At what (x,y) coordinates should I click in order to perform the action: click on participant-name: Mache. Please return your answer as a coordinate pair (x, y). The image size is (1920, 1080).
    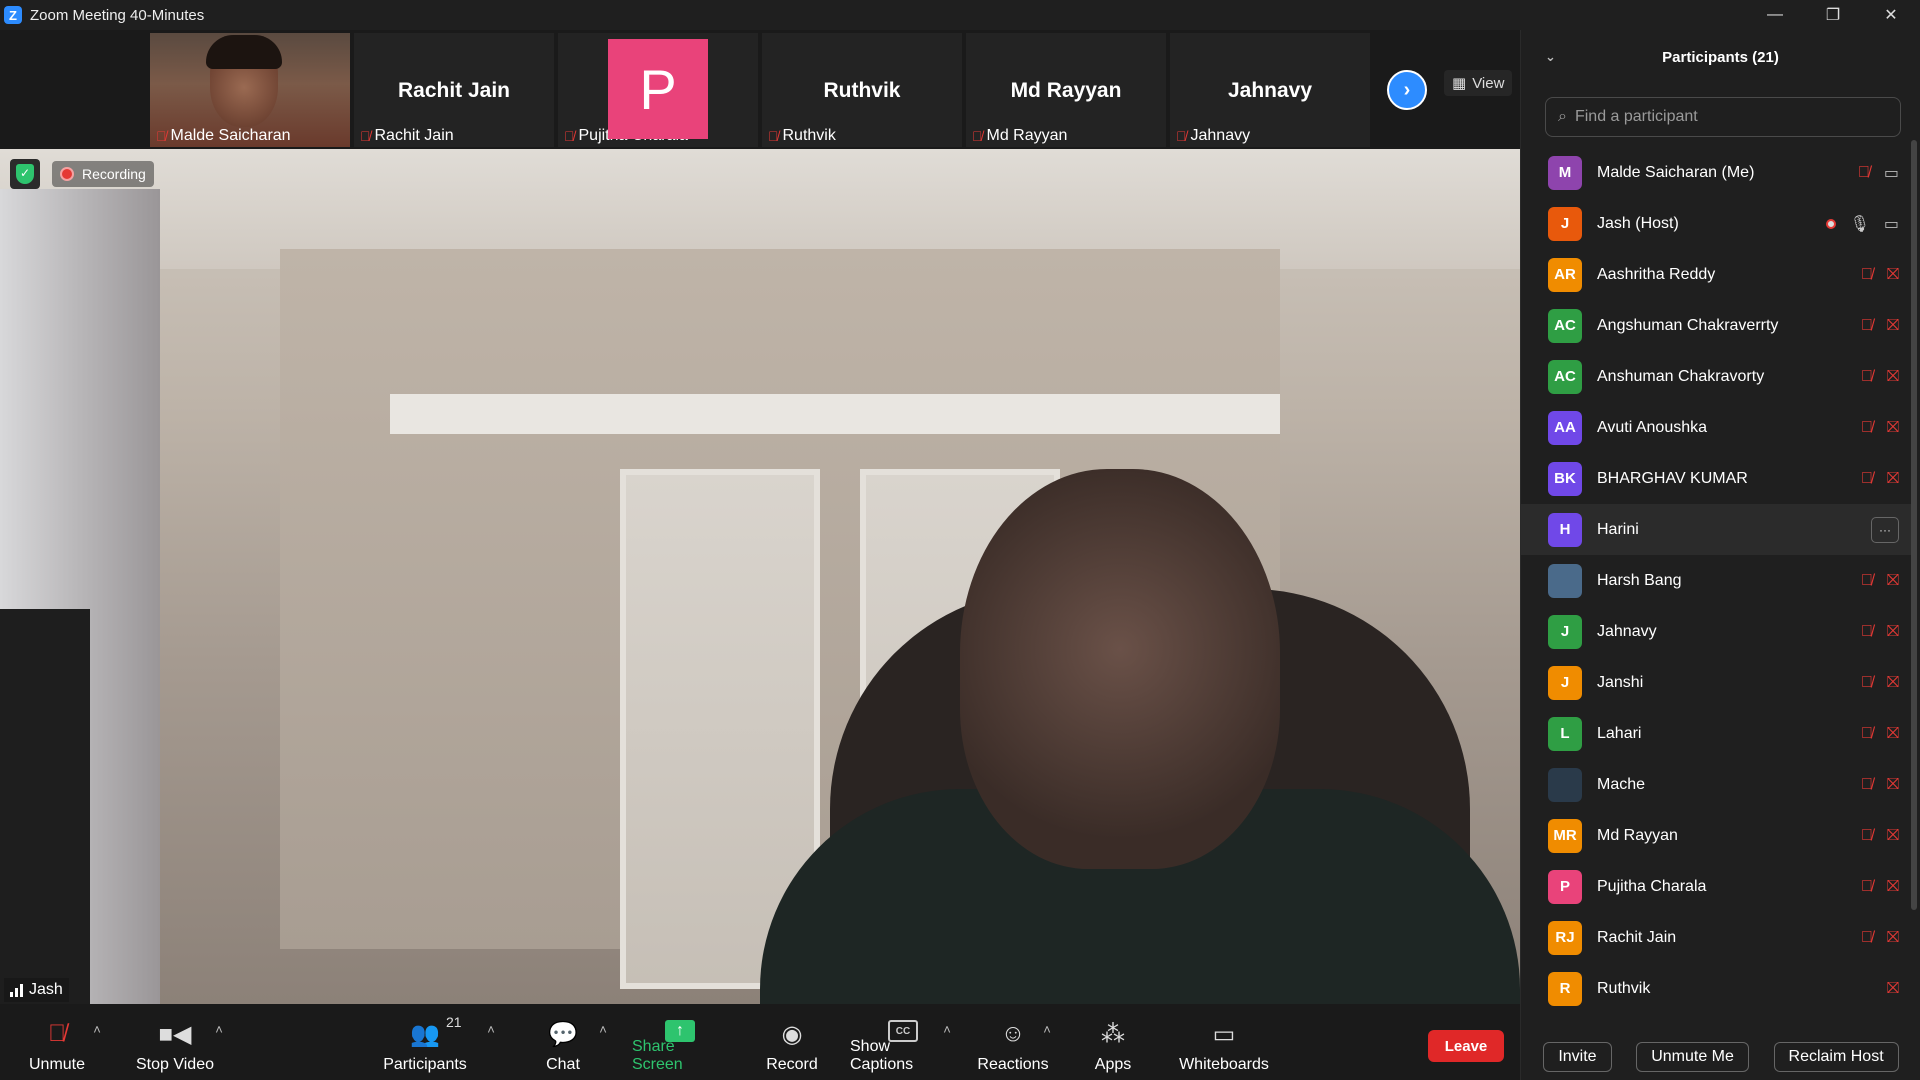
    Looking at the image, I should click on (1621, 784).